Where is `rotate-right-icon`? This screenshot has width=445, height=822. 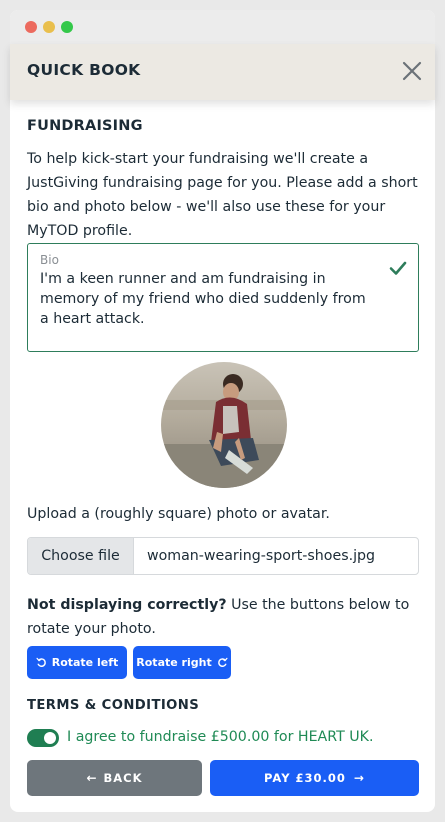
rotate-right-icon is located at coordinates (222, 662).